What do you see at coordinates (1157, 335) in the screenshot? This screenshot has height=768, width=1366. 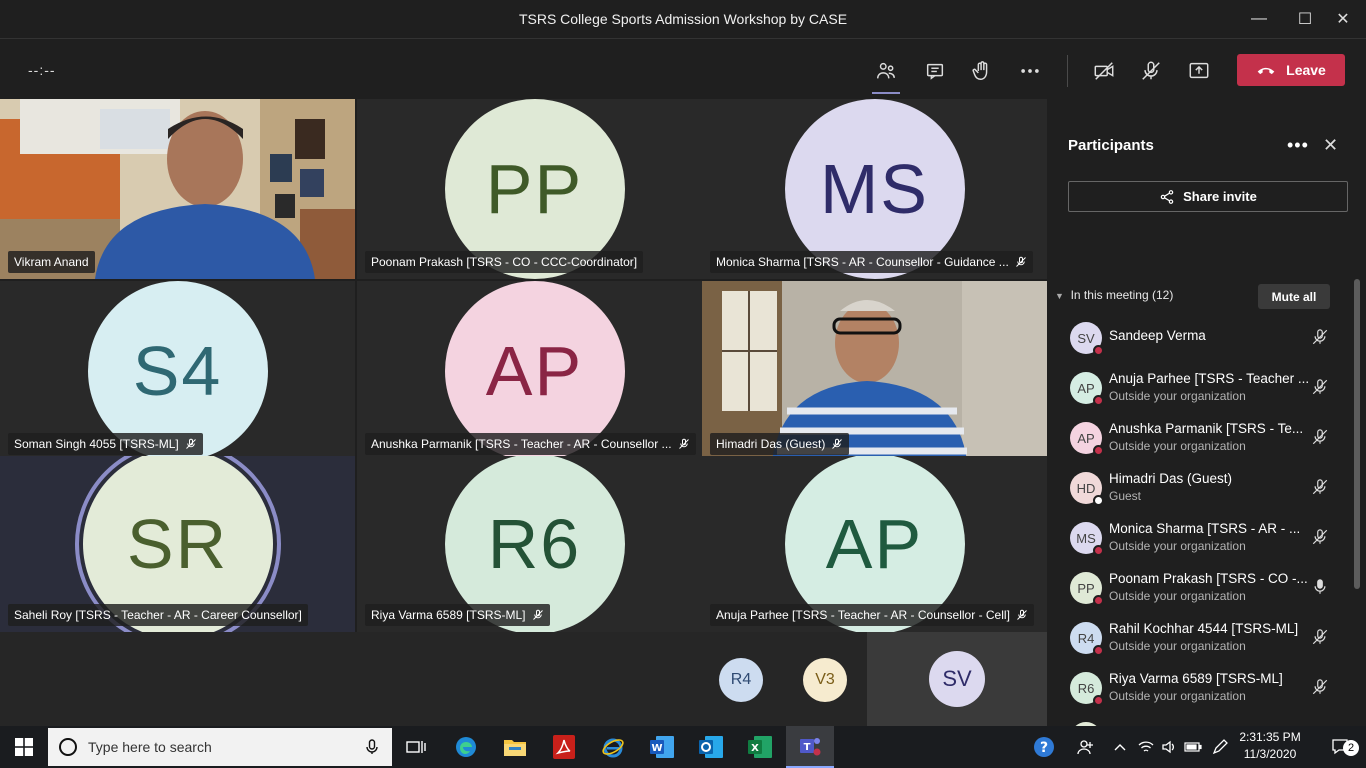 I see `participant-name: Sandeep Verma` at bounding box center [1157, 335].